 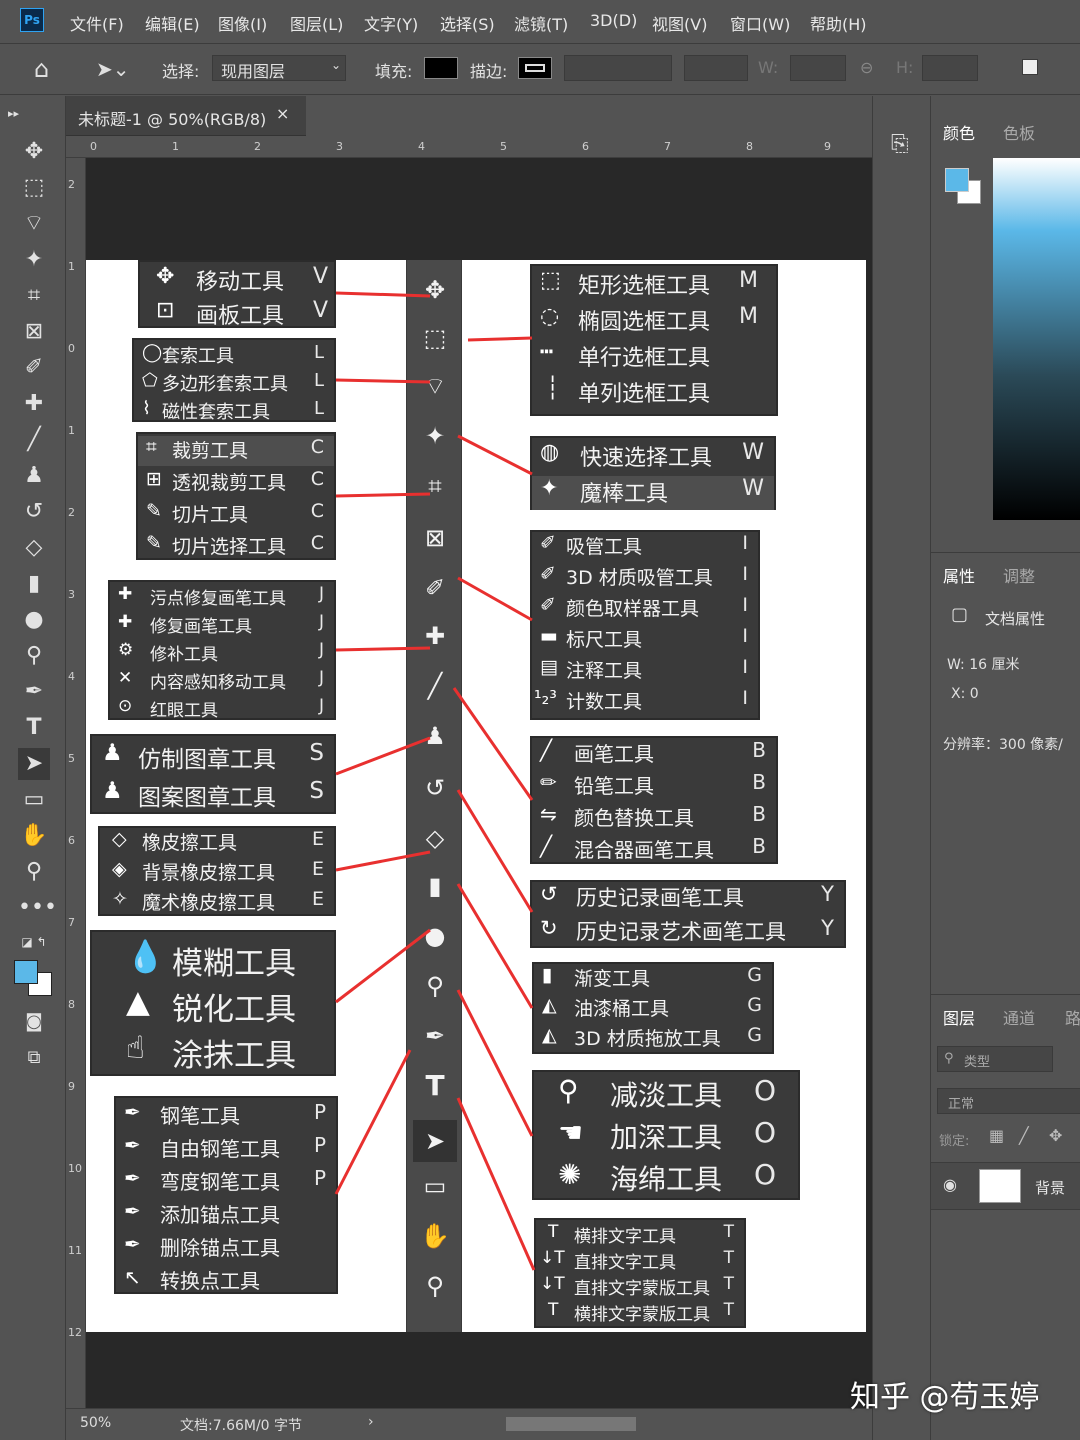 I want to click on list-item: ⇋ 颜色替换工具 B, so click(x=654, y=818).